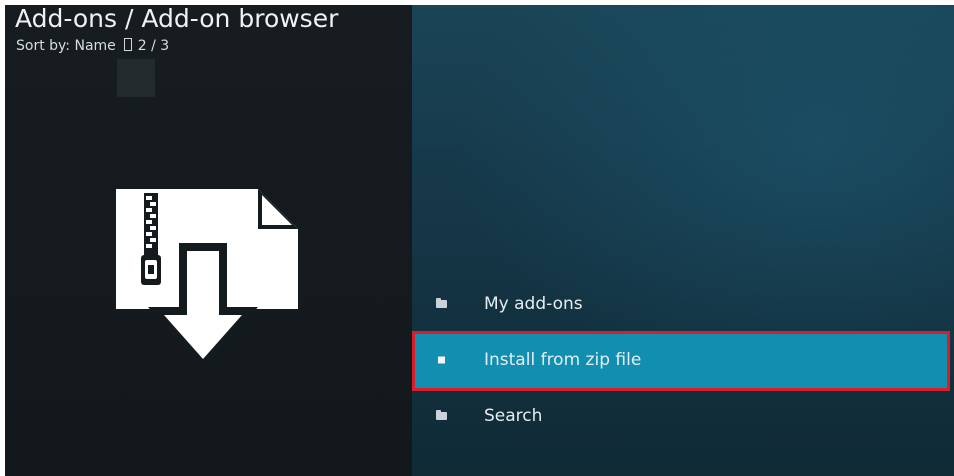 The width and height of the screenshot is (954, 476). I want to click on sort-and-page-info: Sort by: Name 2 / 3, so click(92, 46).